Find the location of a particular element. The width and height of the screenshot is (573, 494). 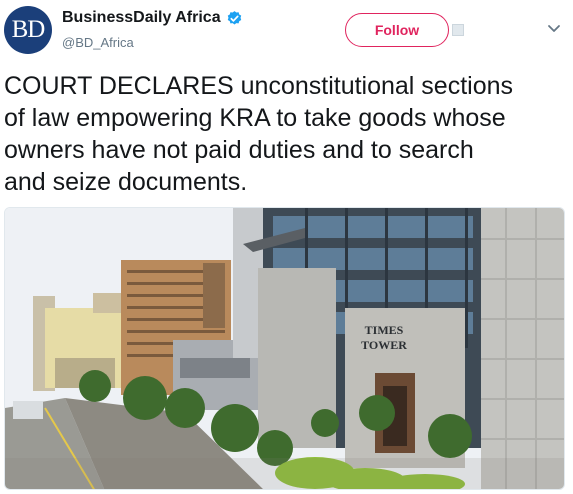

follow-button: Follow is located at coordinates (397, 30).